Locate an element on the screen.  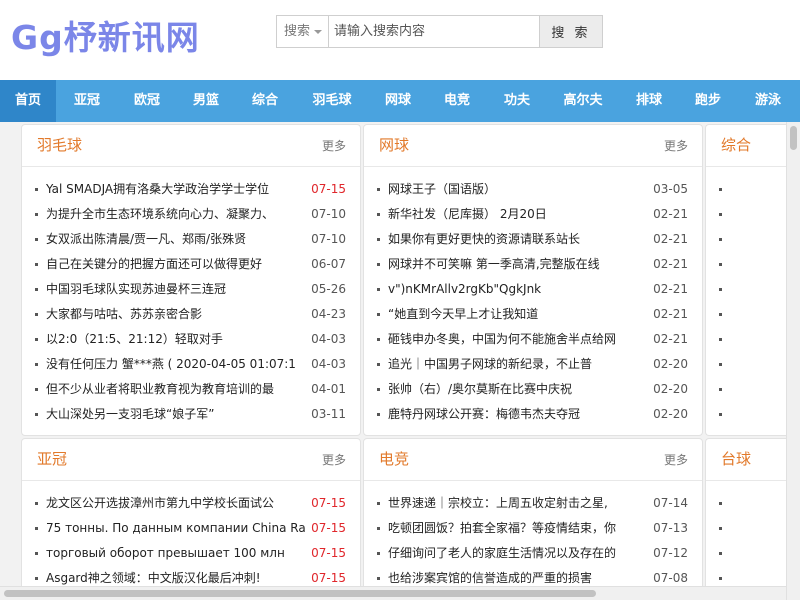
list-item: v")nKMrAllv2rgKb"QgkJnk 02-21 is located at coordinates (533, 289).